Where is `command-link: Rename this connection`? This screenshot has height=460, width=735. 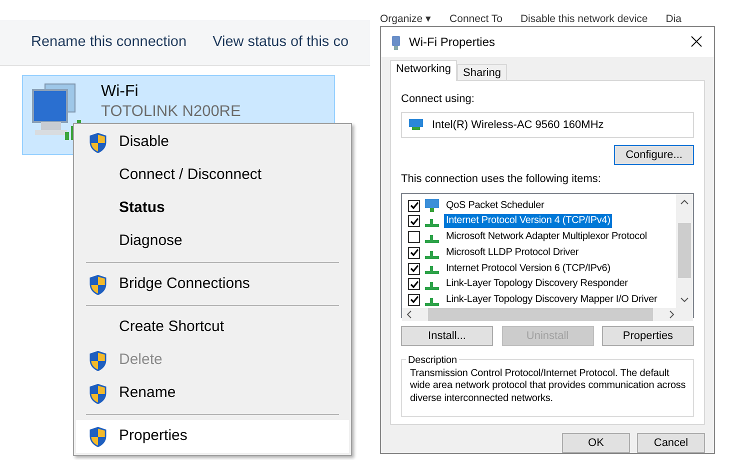
command-link: Rename this connection is located at coordinates (109, 43).